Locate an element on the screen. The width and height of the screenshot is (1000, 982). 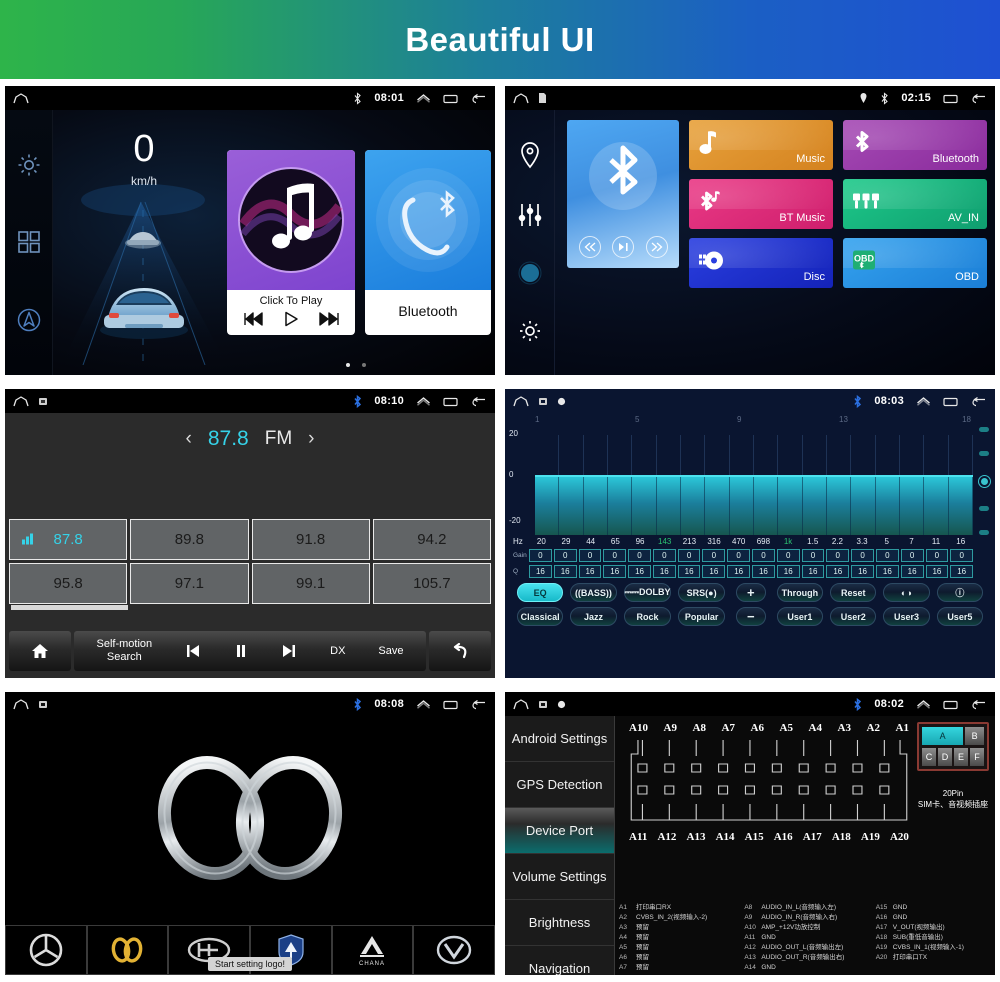
preset-button: 89.8 is located at coordinates (189, 539).